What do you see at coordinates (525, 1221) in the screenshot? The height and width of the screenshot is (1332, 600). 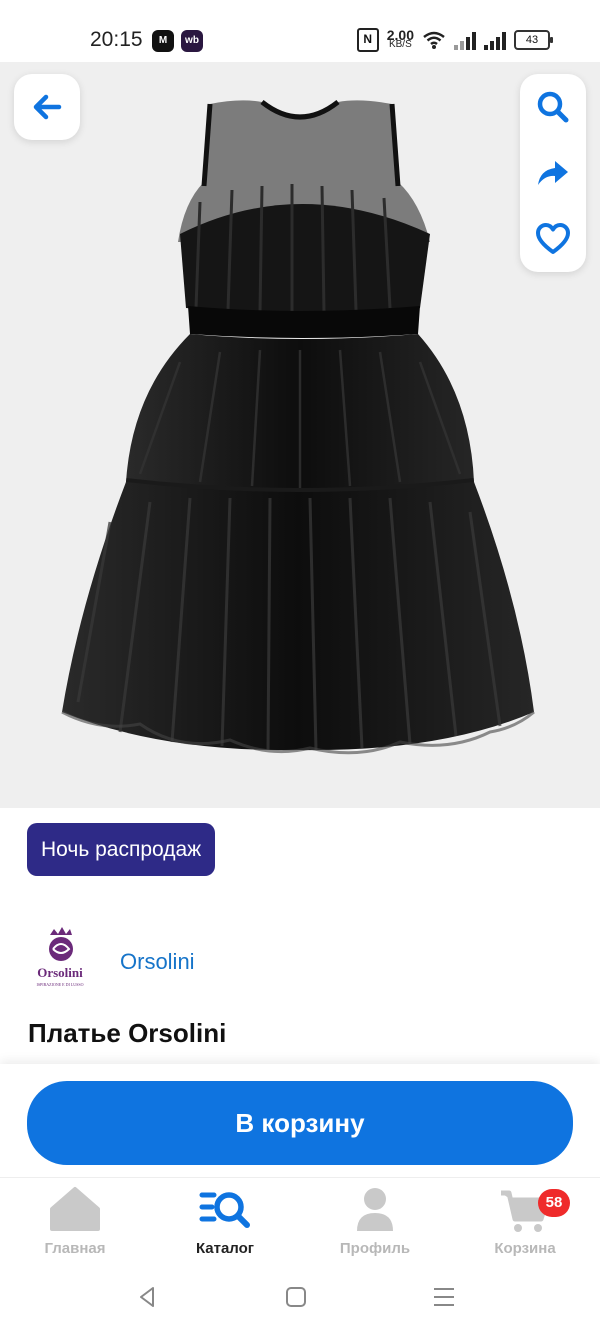 I see `tab-cart: 58 Корзина` at bounding box center [525, 1221].